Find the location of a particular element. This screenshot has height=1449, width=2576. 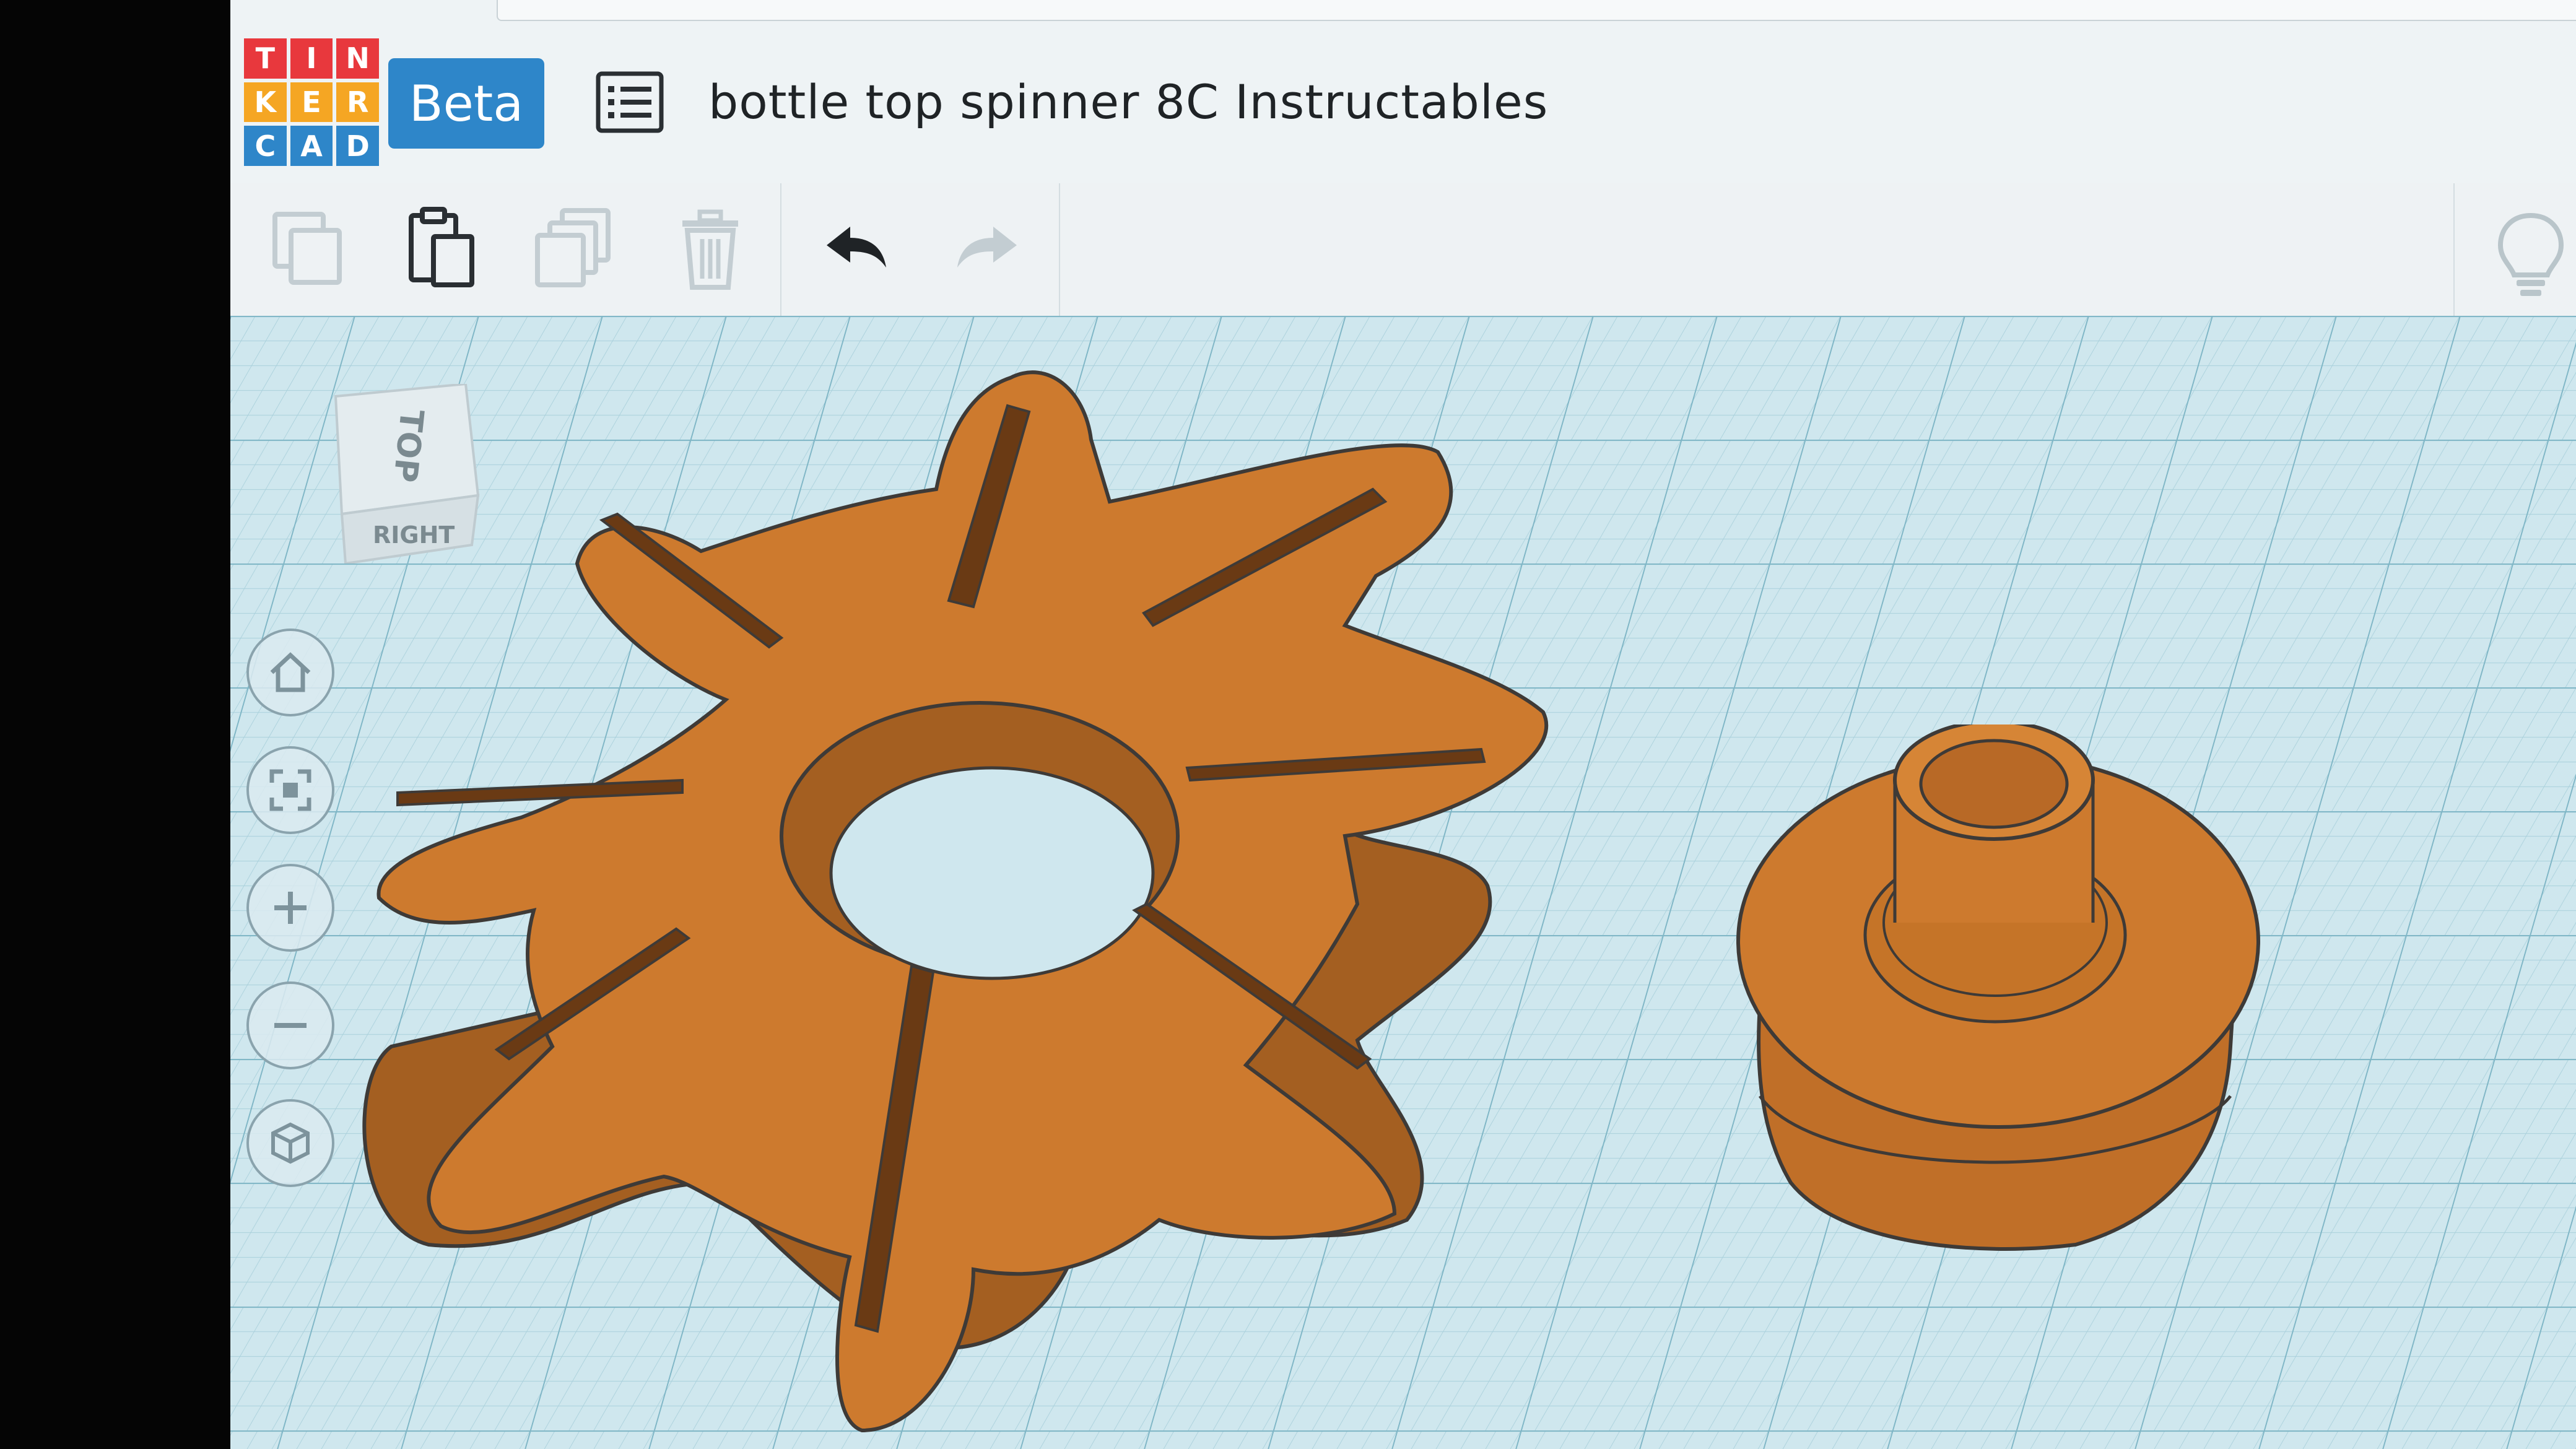

zoom-in-button is located at coordinates (290, 908).